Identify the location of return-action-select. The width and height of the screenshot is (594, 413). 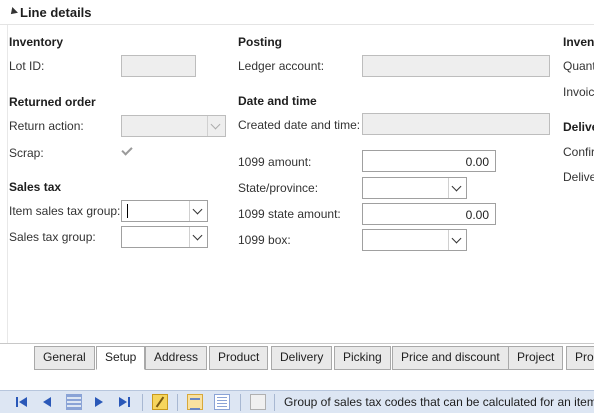
(173, 126).